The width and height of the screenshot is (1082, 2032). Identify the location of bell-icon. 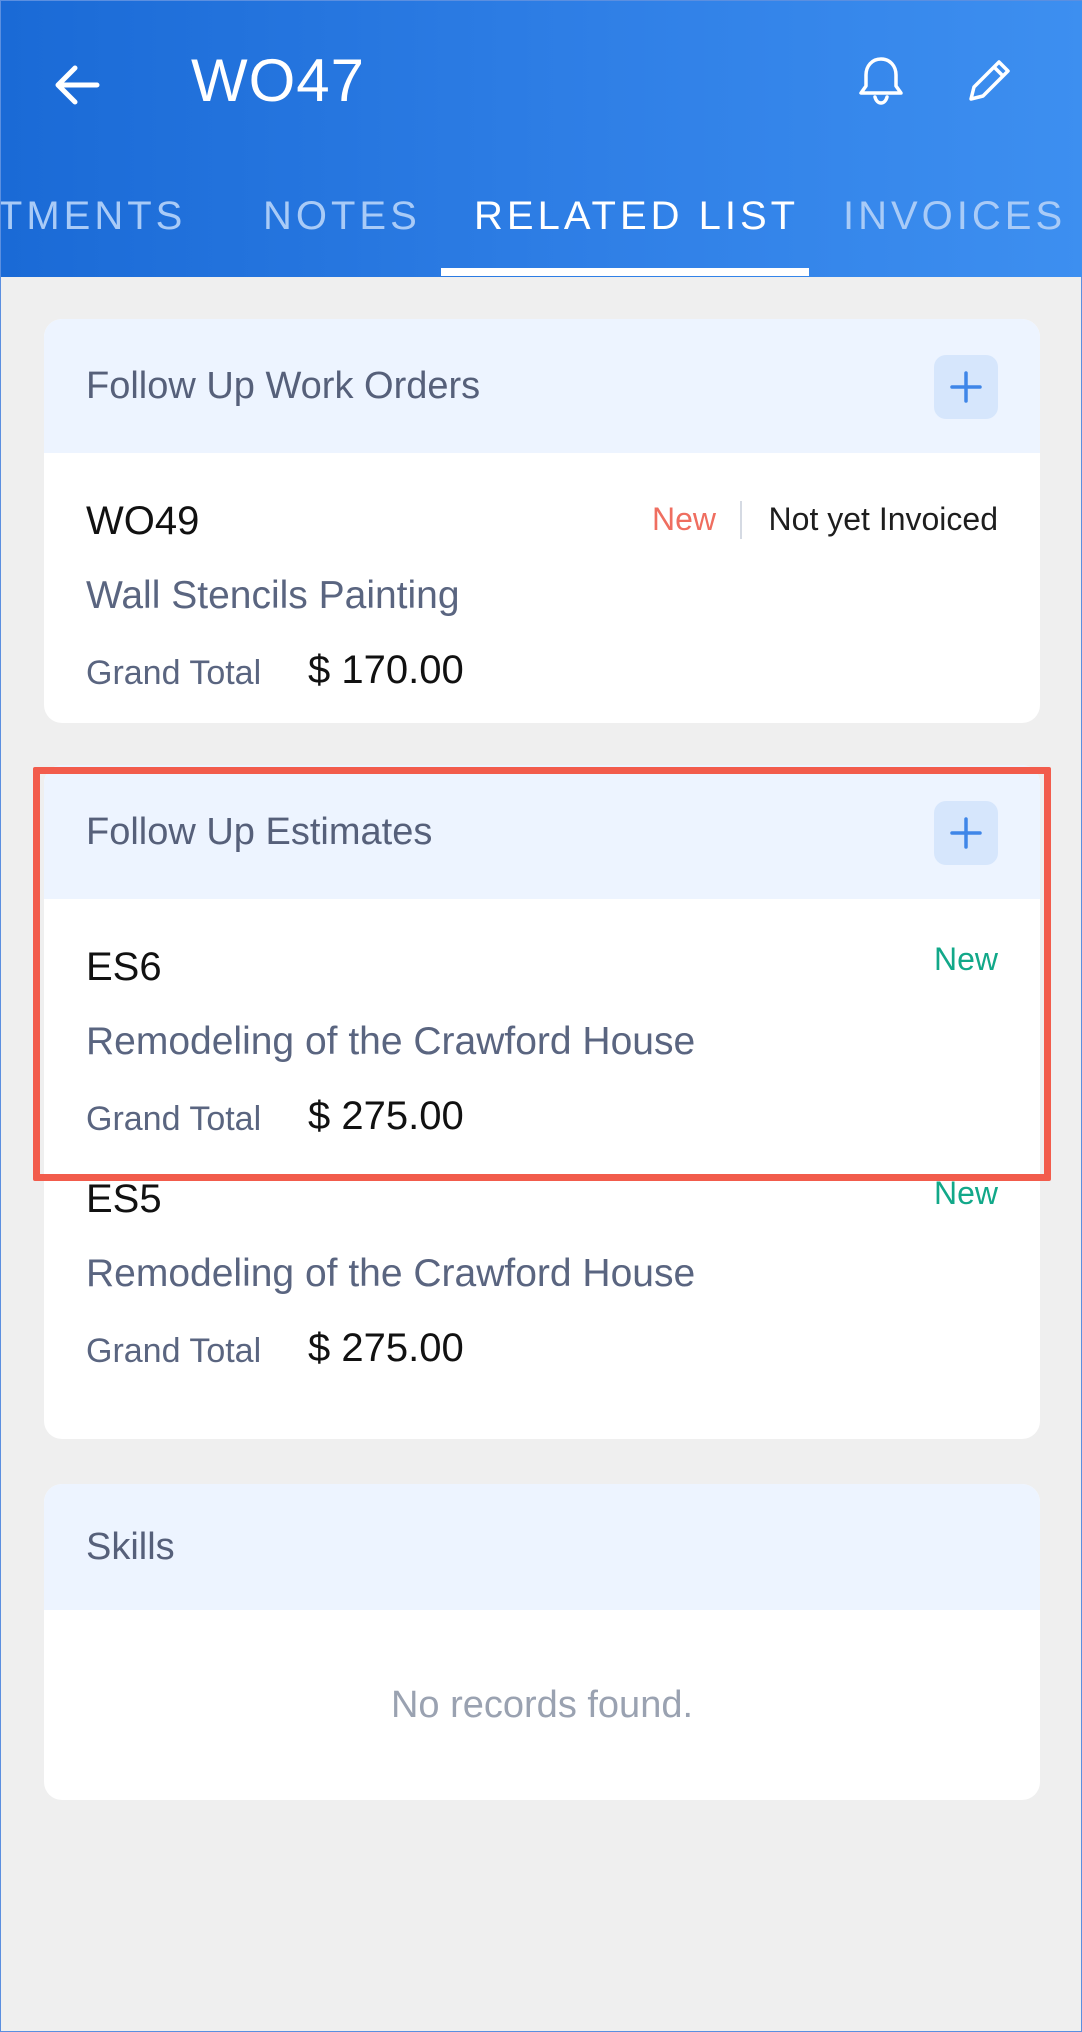
(881, 81).